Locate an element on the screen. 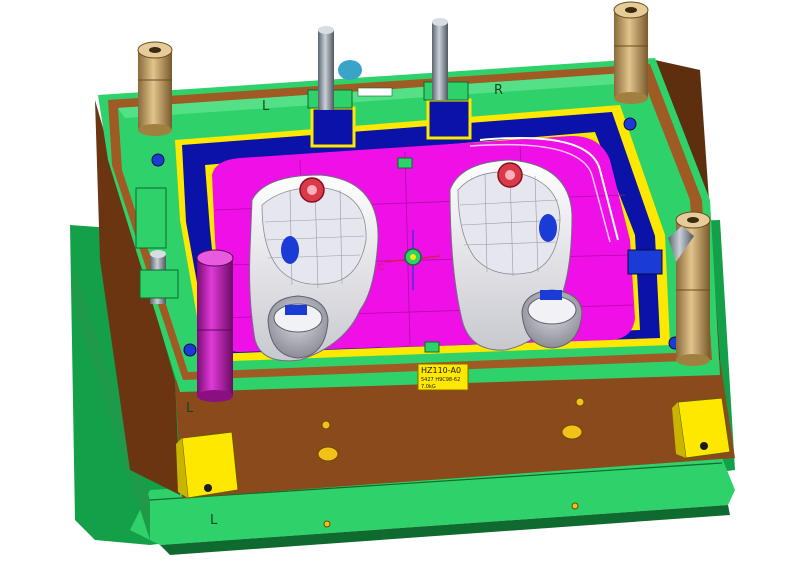 The width and height of the screenshot is (800, 564). leader-pin-bl is located at coordinates (215, 325).